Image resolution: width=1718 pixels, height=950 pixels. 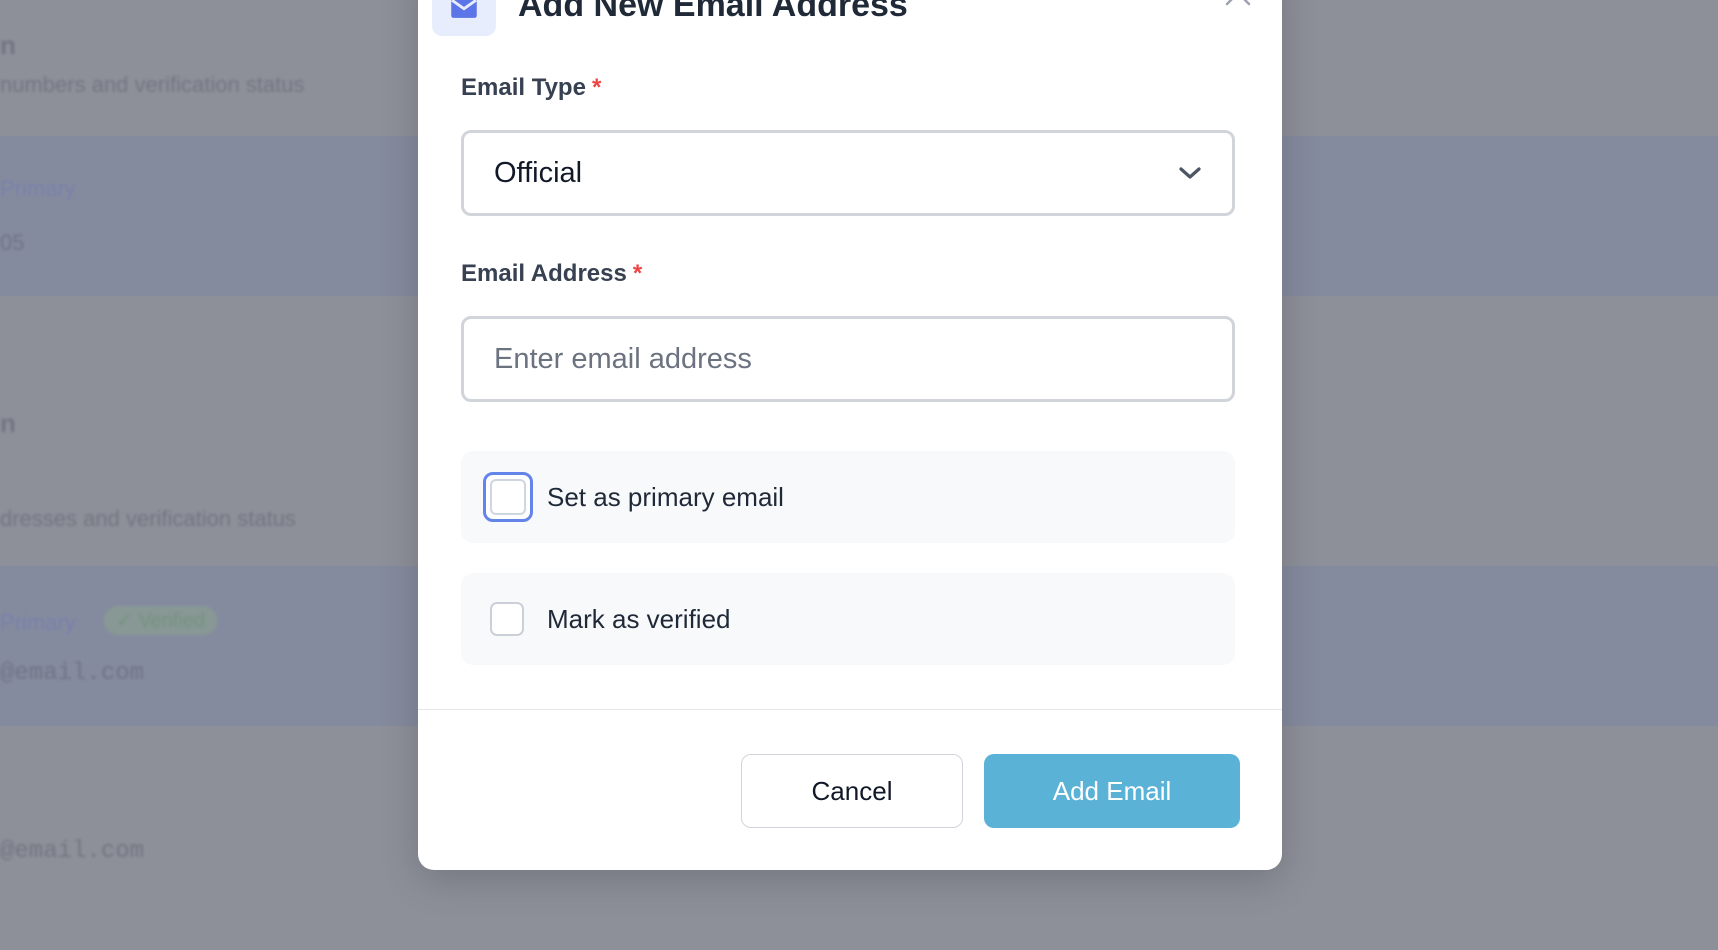 What do you see at coordinates (464, 18) in the screenshot?
I see `envelope-icon` at bounding box center [464, 18].